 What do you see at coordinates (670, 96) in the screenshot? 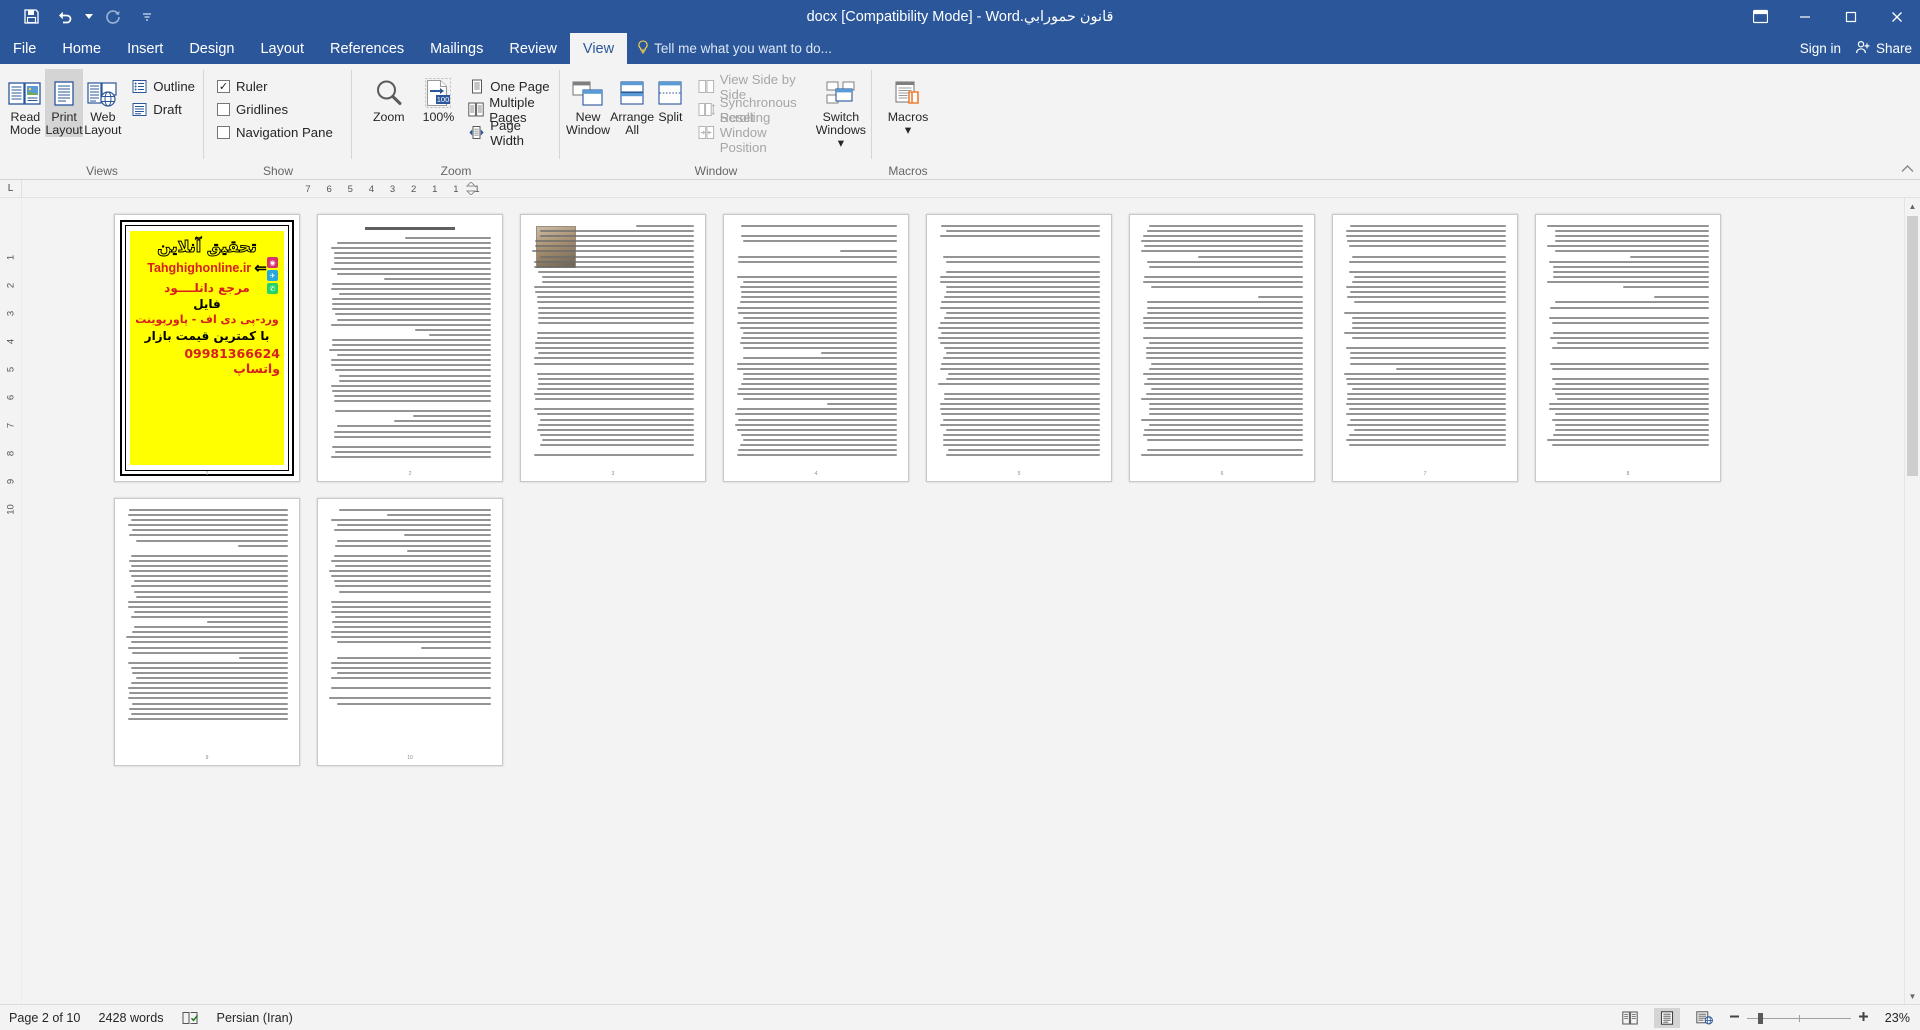
I see `split-button: Split` at bounding box center [670, 96].